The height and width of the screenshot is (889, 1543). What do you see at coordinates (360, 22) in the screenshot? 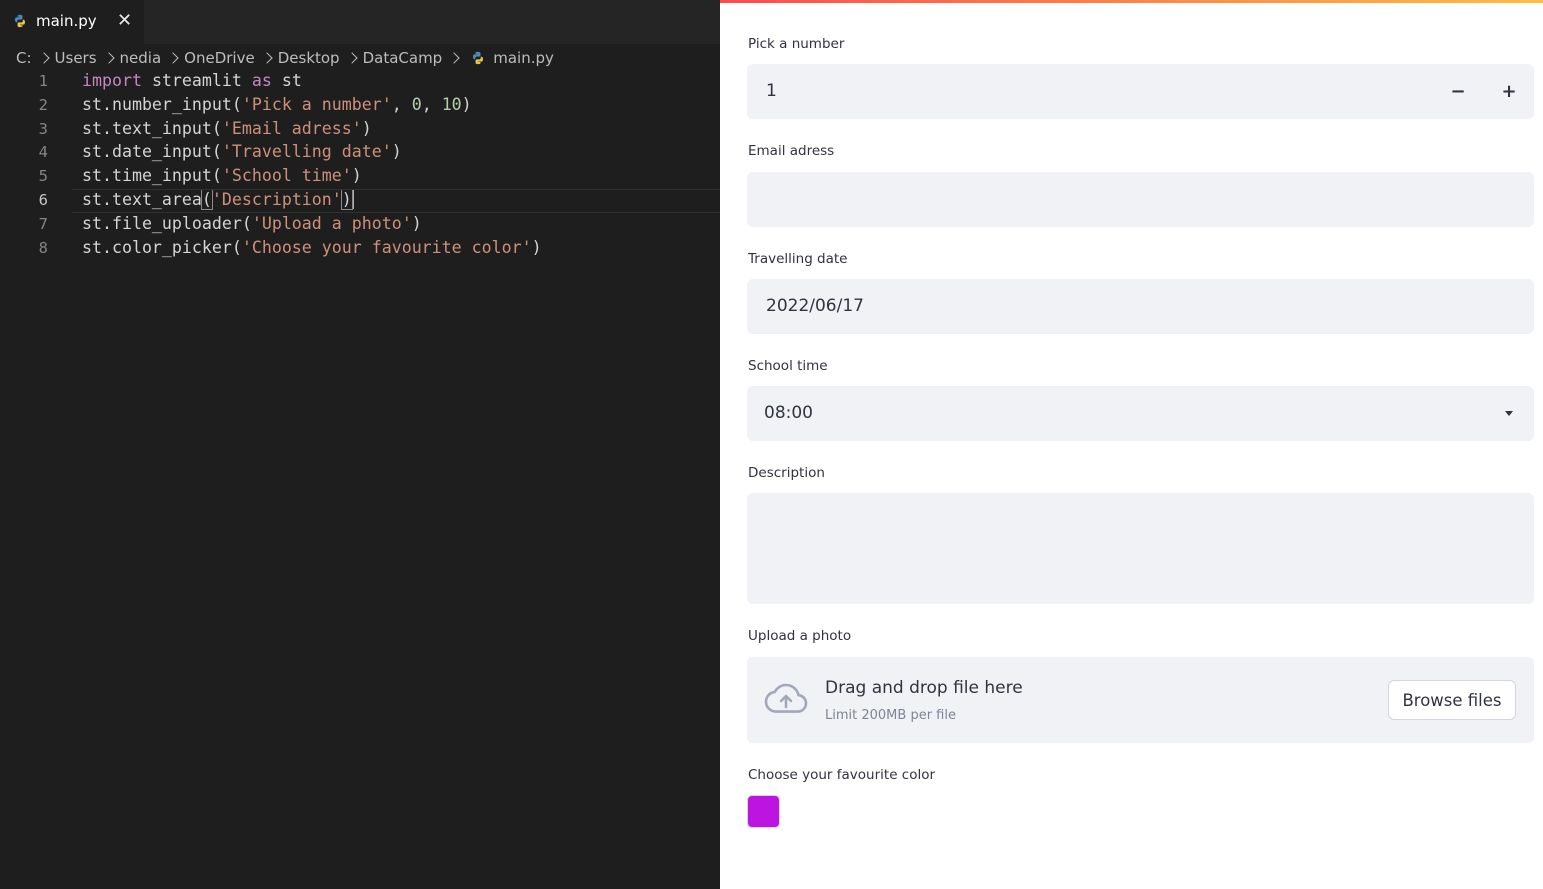
I see `editor-tab-bar: main.py ✕` at bounding box center [360, 22].